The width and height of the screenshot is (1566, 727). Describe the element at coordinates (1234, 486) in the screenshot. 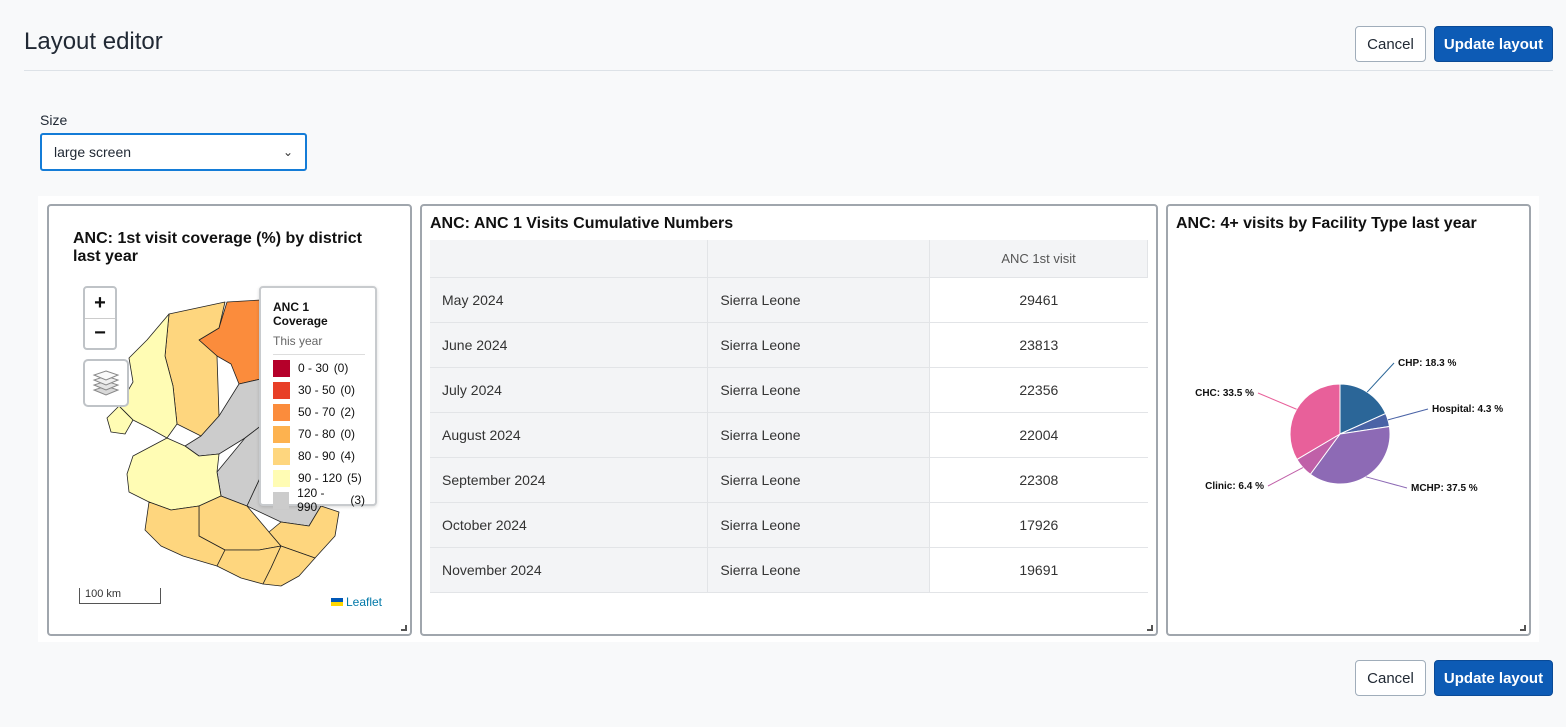

I see `pie-label-clinic: Clinic: 6.4 %` at that location.